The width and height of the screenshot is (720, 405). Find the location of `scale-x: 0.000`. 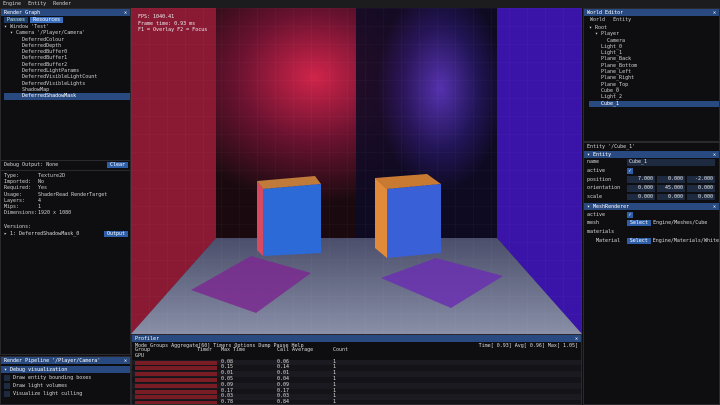

scale-x: 0.000 is located at coordinates (641, 197).